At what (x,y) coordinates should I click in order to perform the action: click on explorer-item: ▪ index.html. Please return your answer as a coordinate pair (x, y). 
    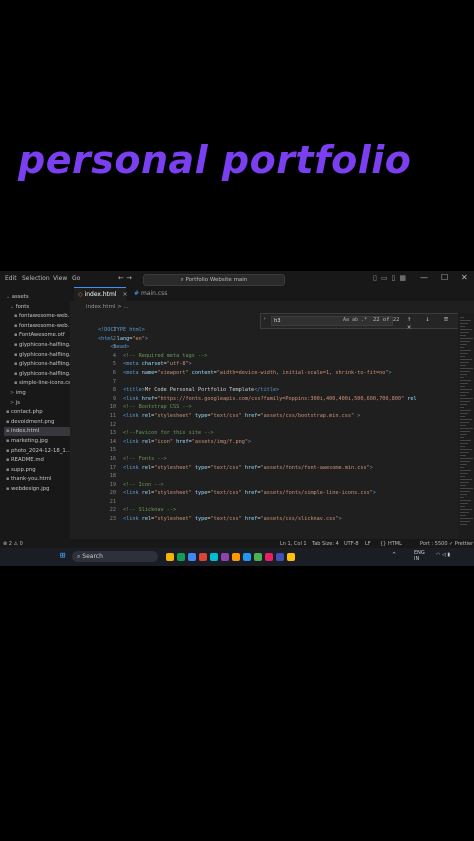
    Looking at the image, I should click on (37, 432).